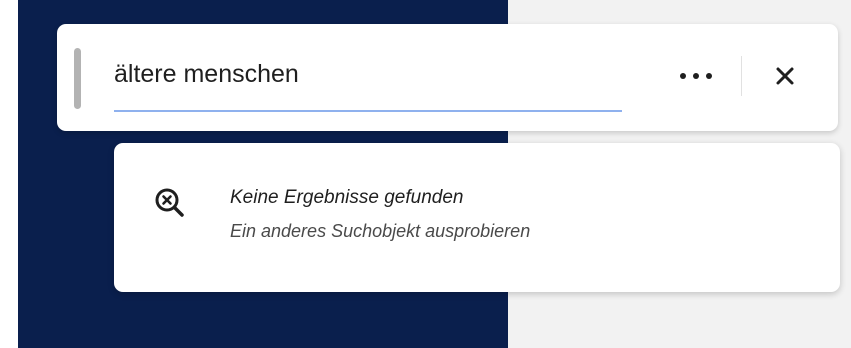 This screenshot has width=851, height=348. I want to click on close-icon, so click(785, 76).